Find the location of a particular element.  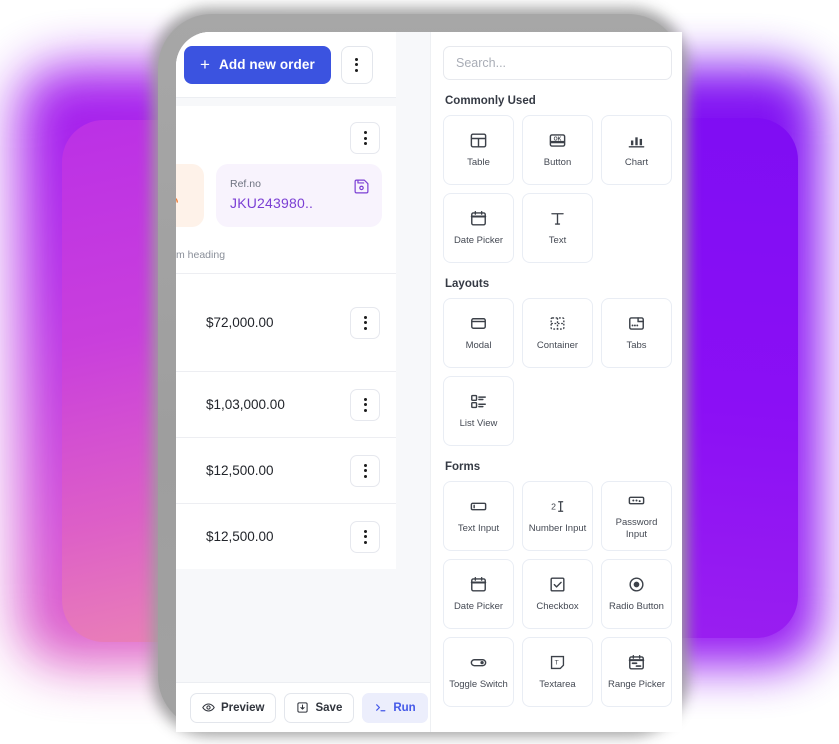

checkbox-checked-icon is located at coordinates (557, 584).